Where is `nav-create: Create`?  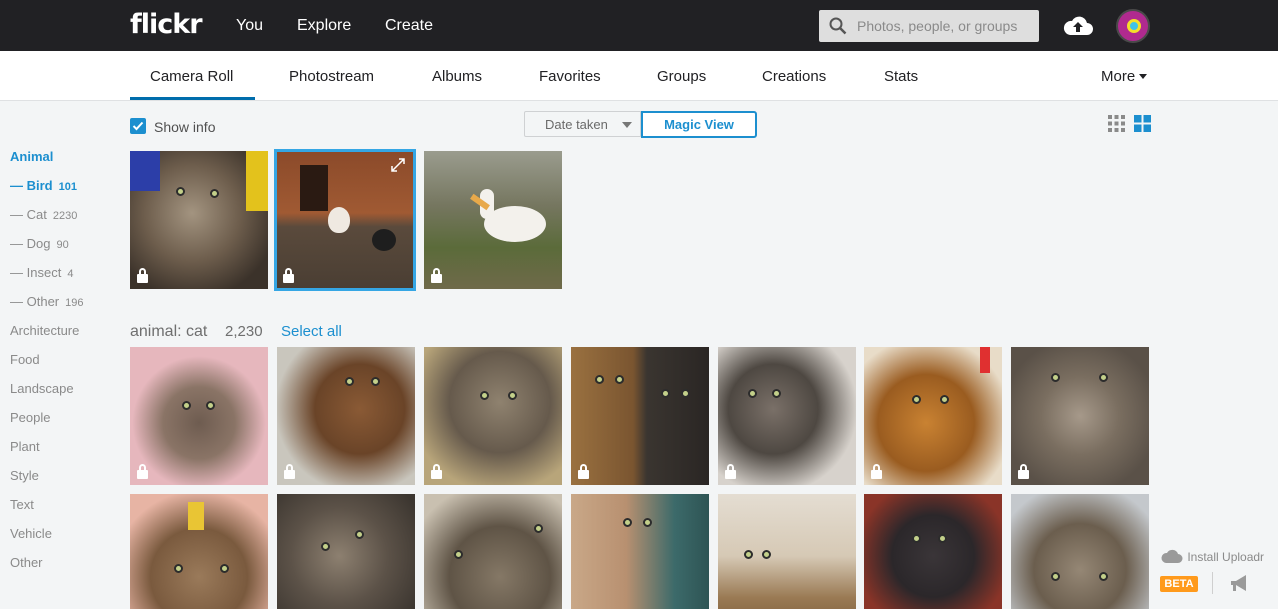 nav-create: Create is located at coordinates (409, 26).